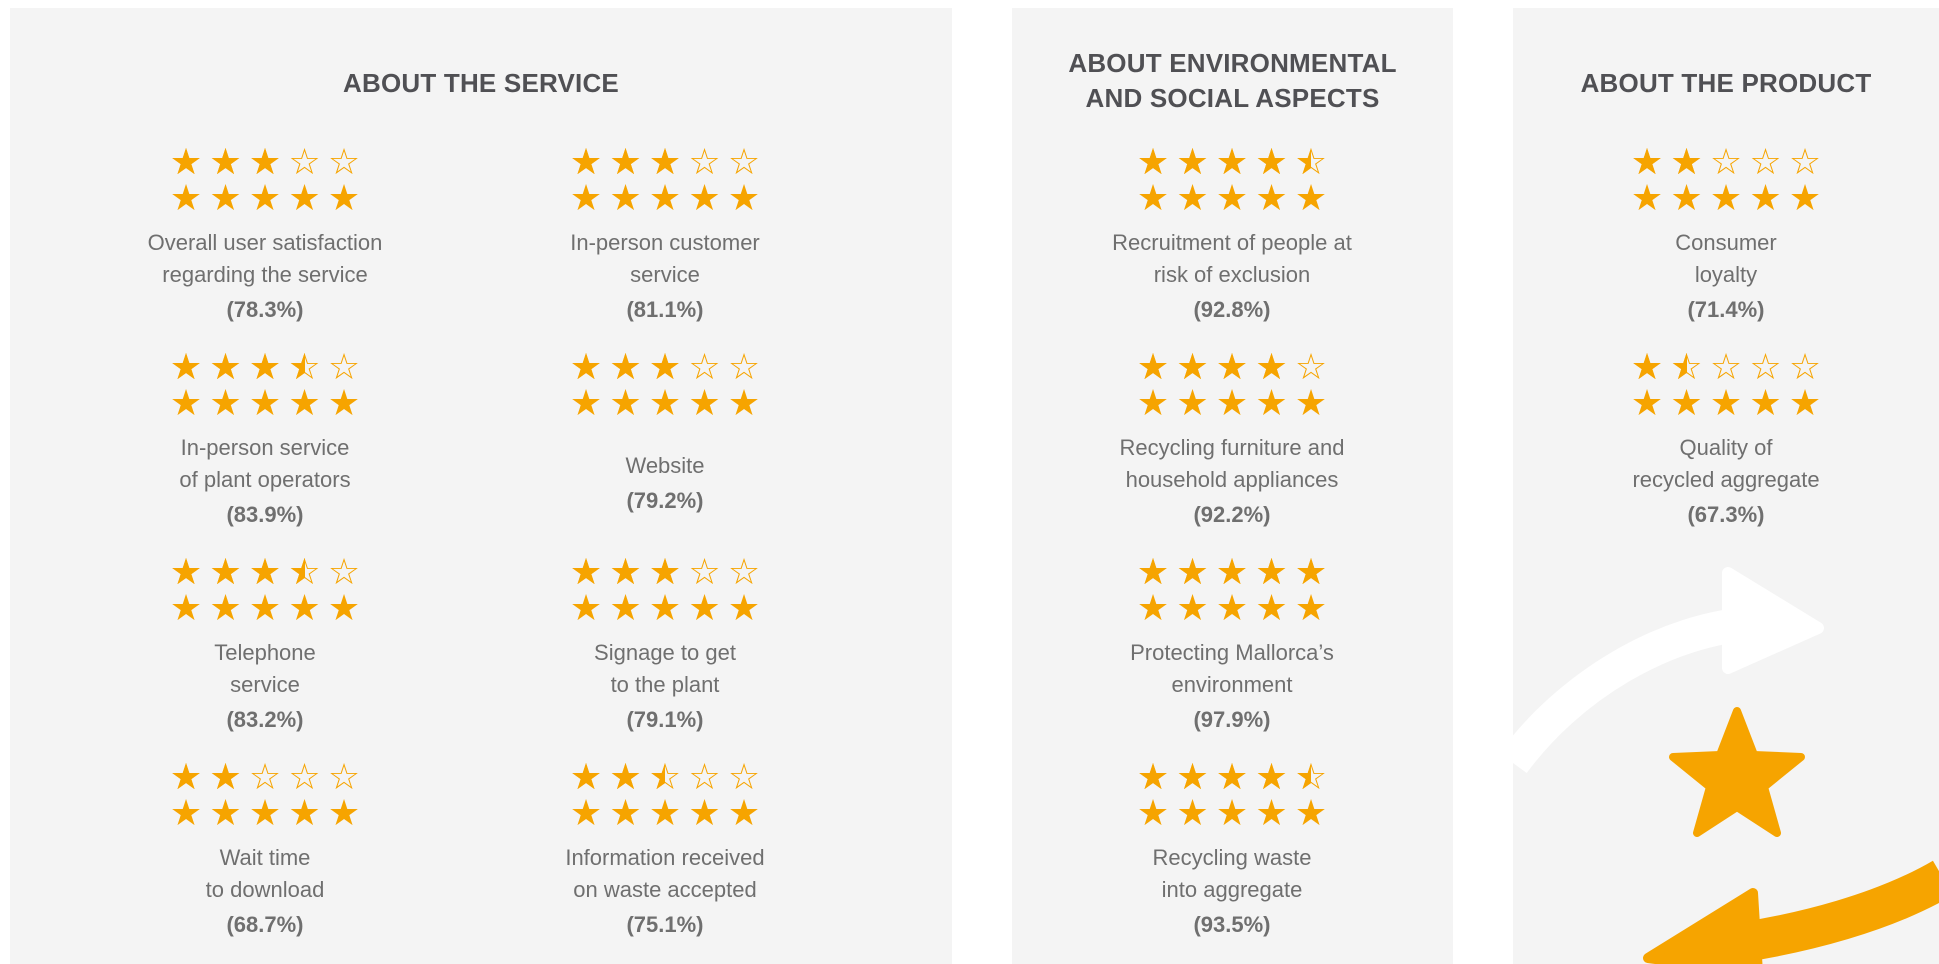  Describe the element at coordinates (1726, 242) in the screenshot. I see `rating-label-line: Consumer` at that location.